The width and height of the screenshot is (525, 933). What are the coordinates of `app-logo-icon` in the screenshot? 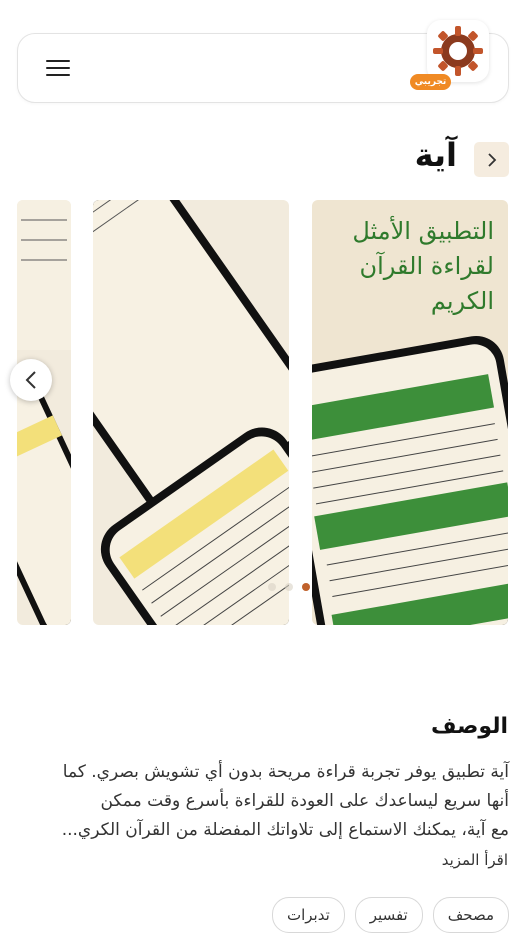 It's located at (458, 51).